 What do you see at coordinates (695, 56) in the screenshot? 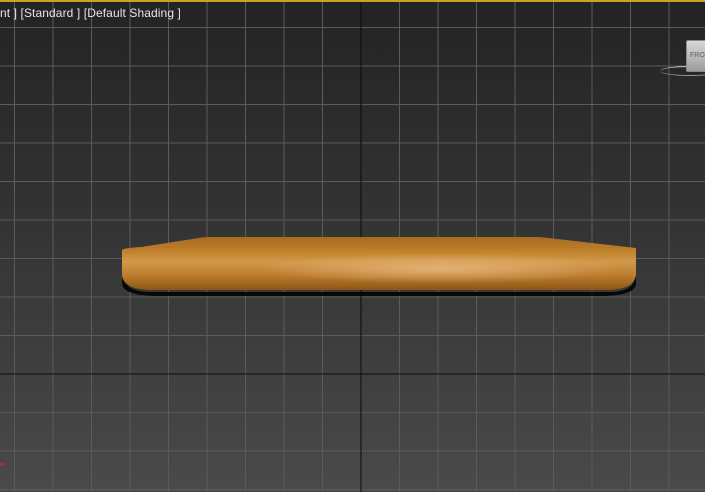
I see `viewcube-front-face: FRONT` at bounding box center [695, 56].